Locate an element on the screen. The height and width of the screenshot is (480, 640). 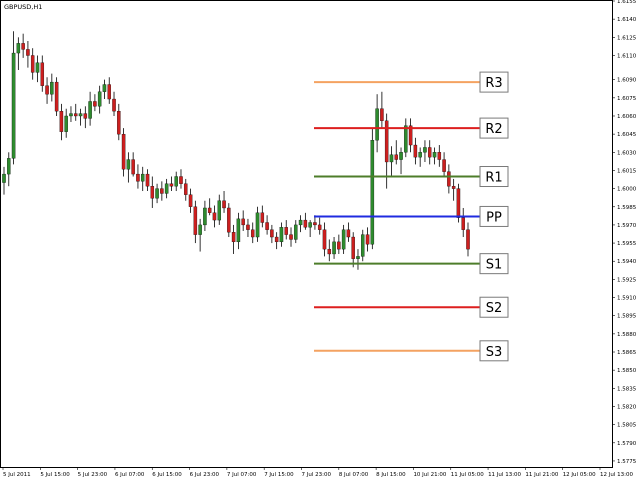
x-tick-label: 12 Jul 05:00 is located at coordinates (579, 475).